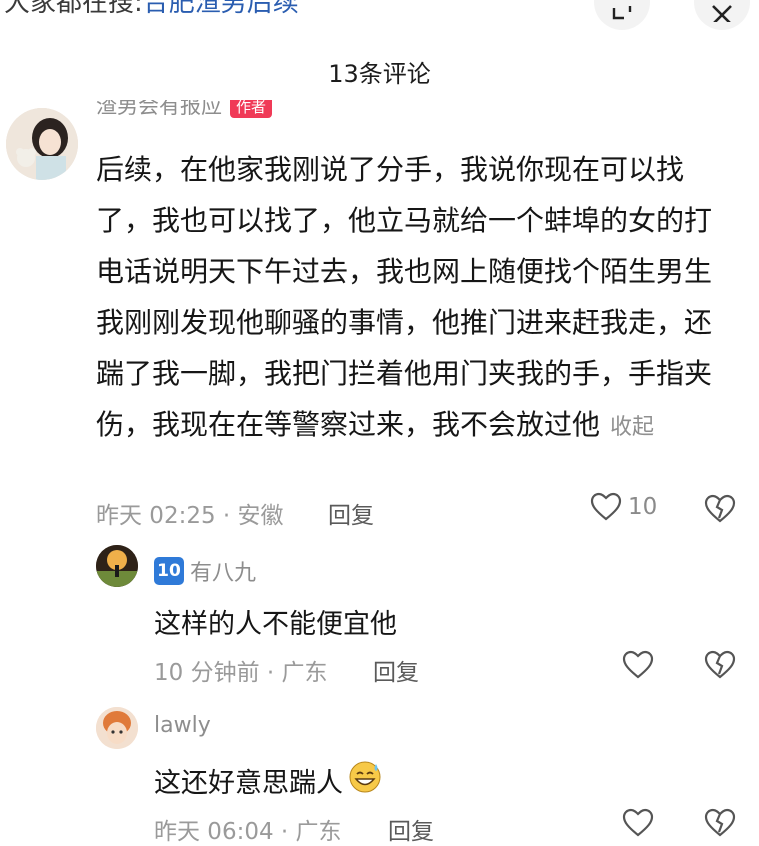  What do you see at coordinates (182, 725) in the screenshot?
I see `reply-author-name: lawly` at bounding box center [182, 725].